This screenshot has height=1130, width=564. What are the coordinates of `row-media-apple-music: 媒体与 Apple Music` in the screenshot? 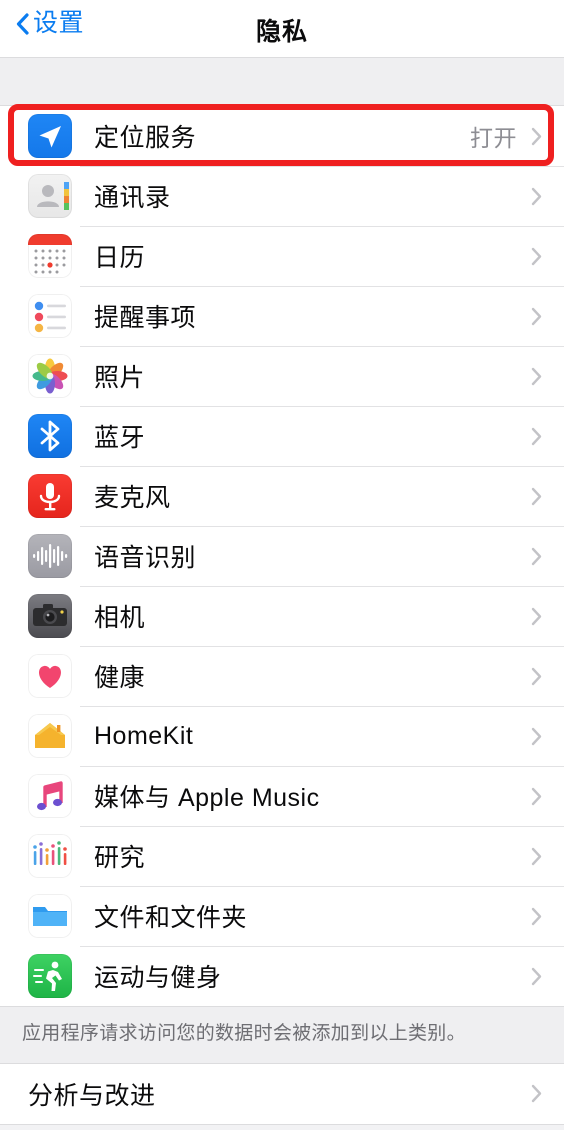 It's located at (282, 796).